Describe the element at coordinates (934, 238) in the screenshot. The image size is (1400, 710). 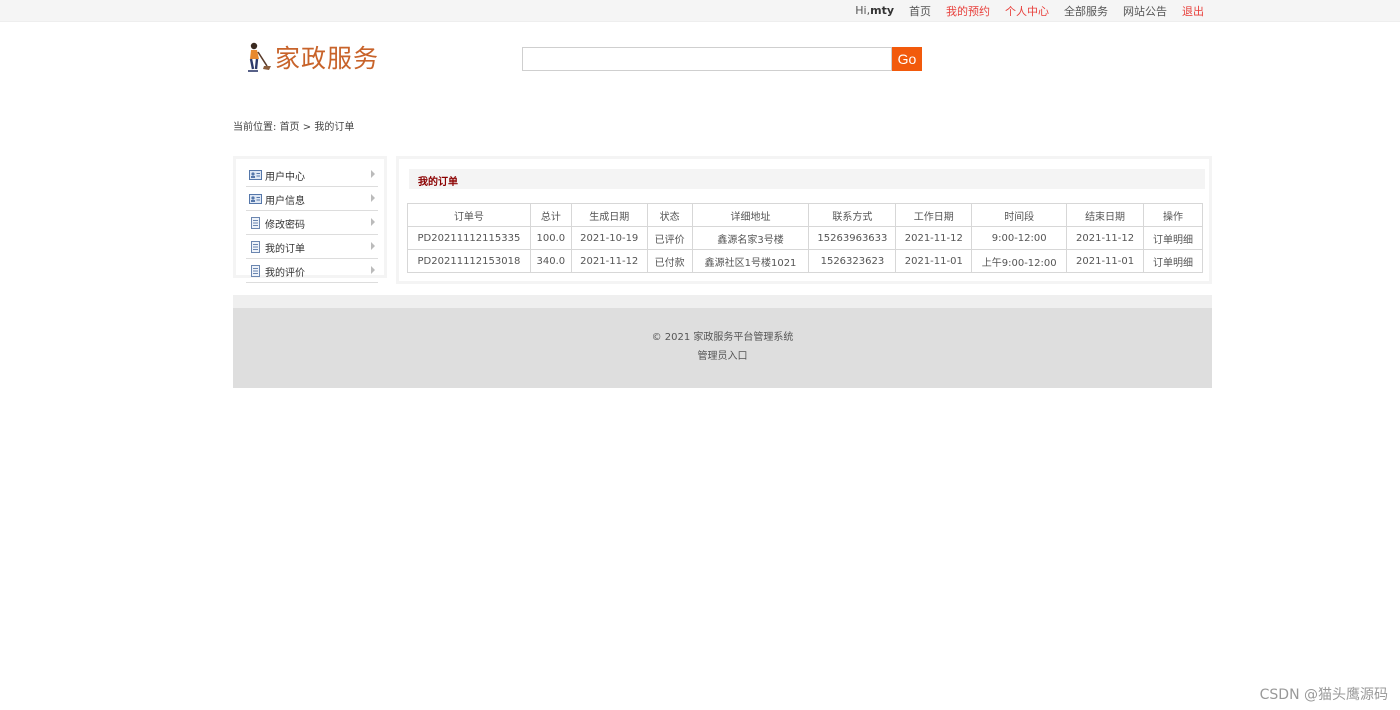
I see `work-date-cell: 2021-11-12` at that location.